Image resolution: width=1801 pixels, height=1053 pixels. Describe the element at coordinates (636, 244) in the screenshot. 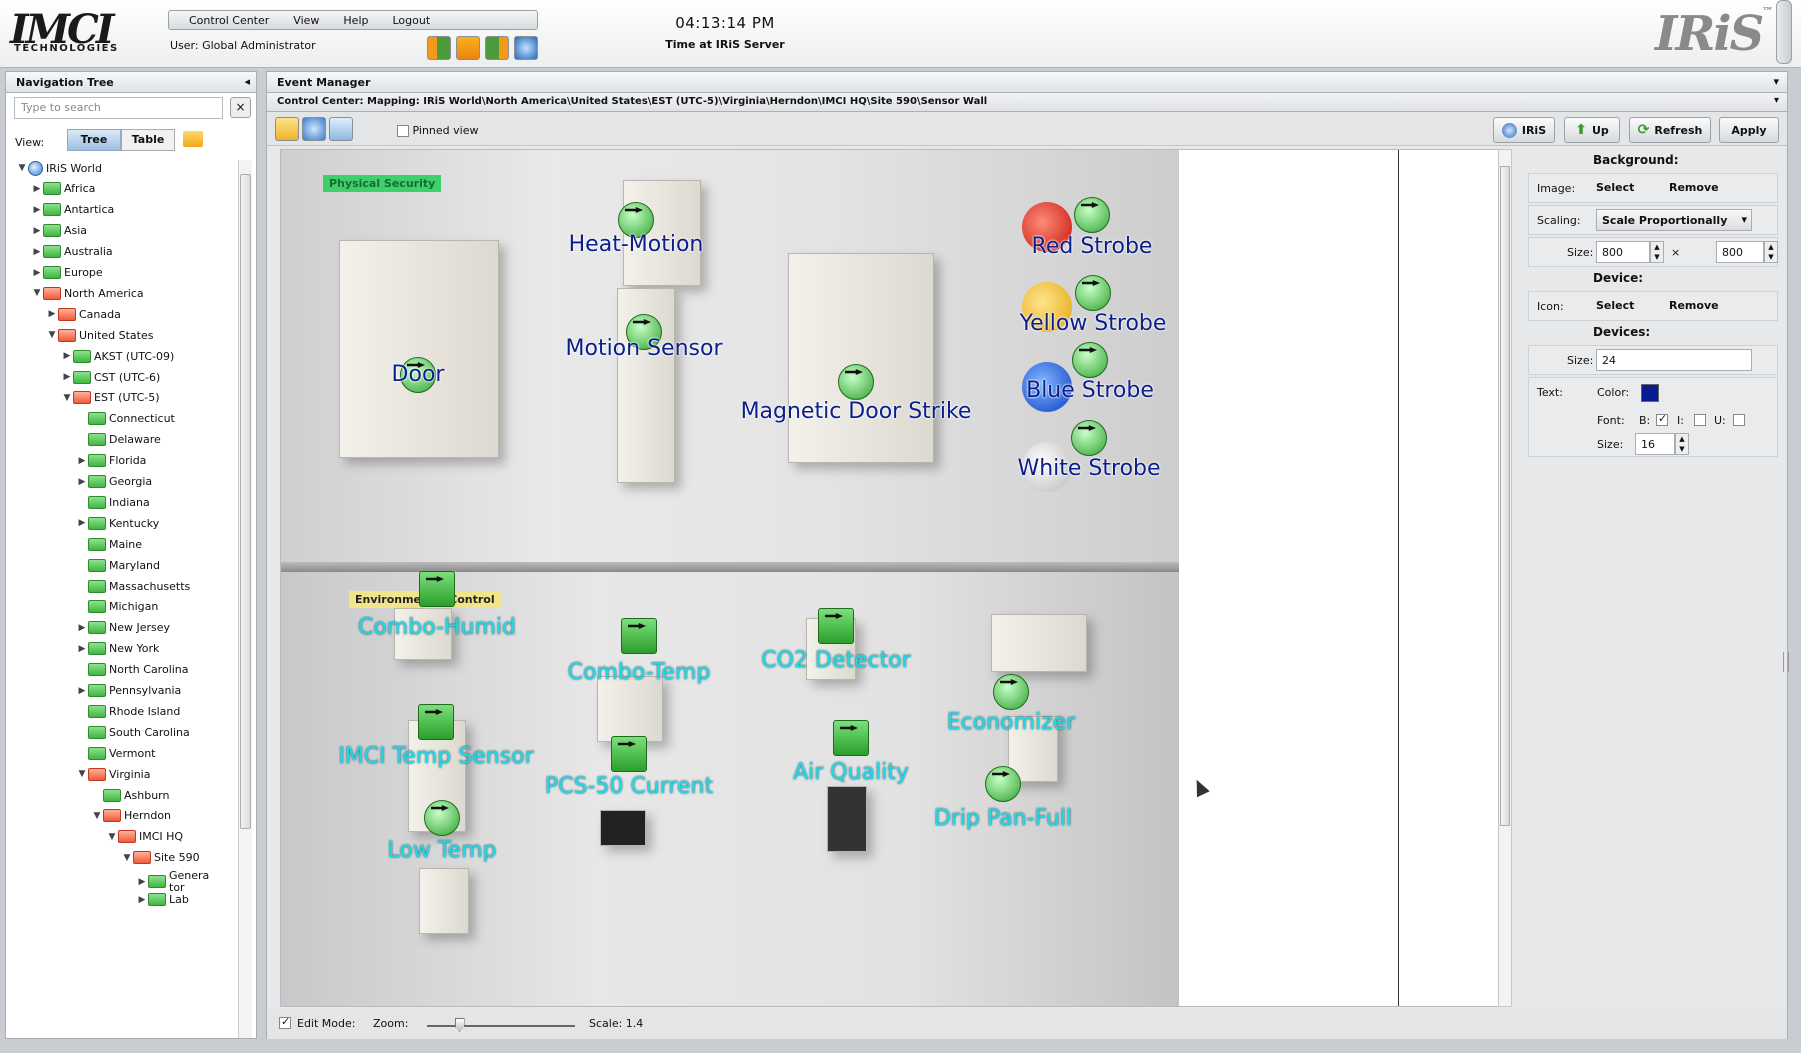

I see `device-label: Heat-Motion` at that location.